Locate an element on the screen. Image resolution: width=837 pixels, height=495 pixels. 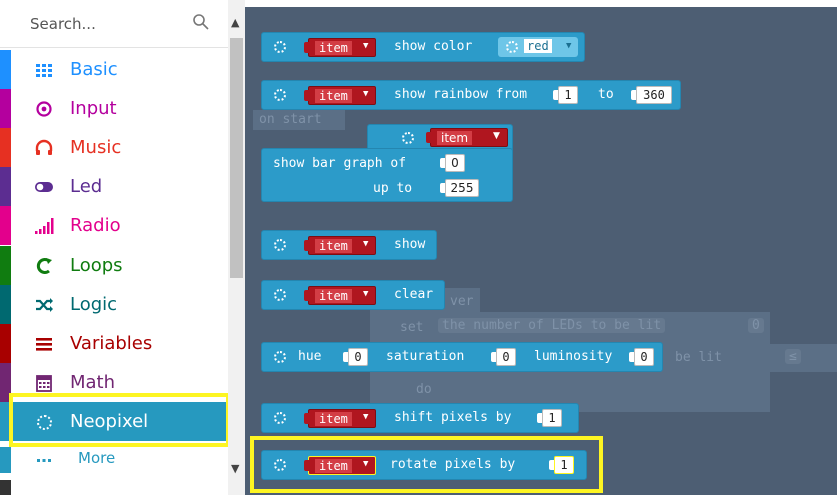
ghost-compare-block: be lit ≤ is located at coordinates (751, 358).